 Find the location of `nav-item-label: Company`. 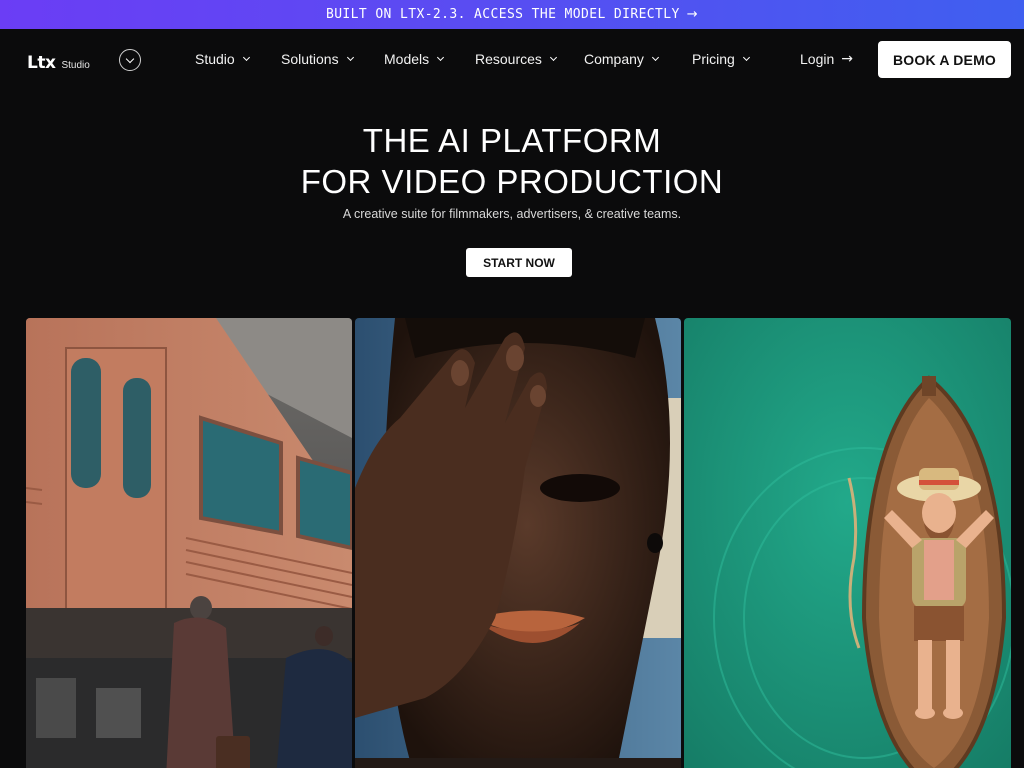

nav-item-label: Company is located at coordinates (614, 59).